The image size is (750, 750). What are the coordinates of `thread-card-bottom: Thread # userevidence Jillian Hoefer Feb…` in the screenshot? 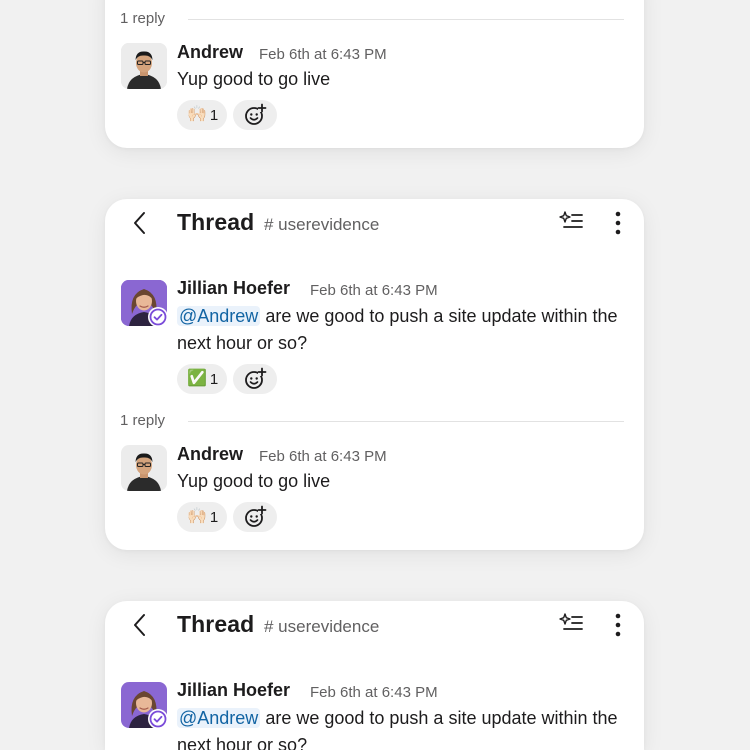 It's located at (374, 675).